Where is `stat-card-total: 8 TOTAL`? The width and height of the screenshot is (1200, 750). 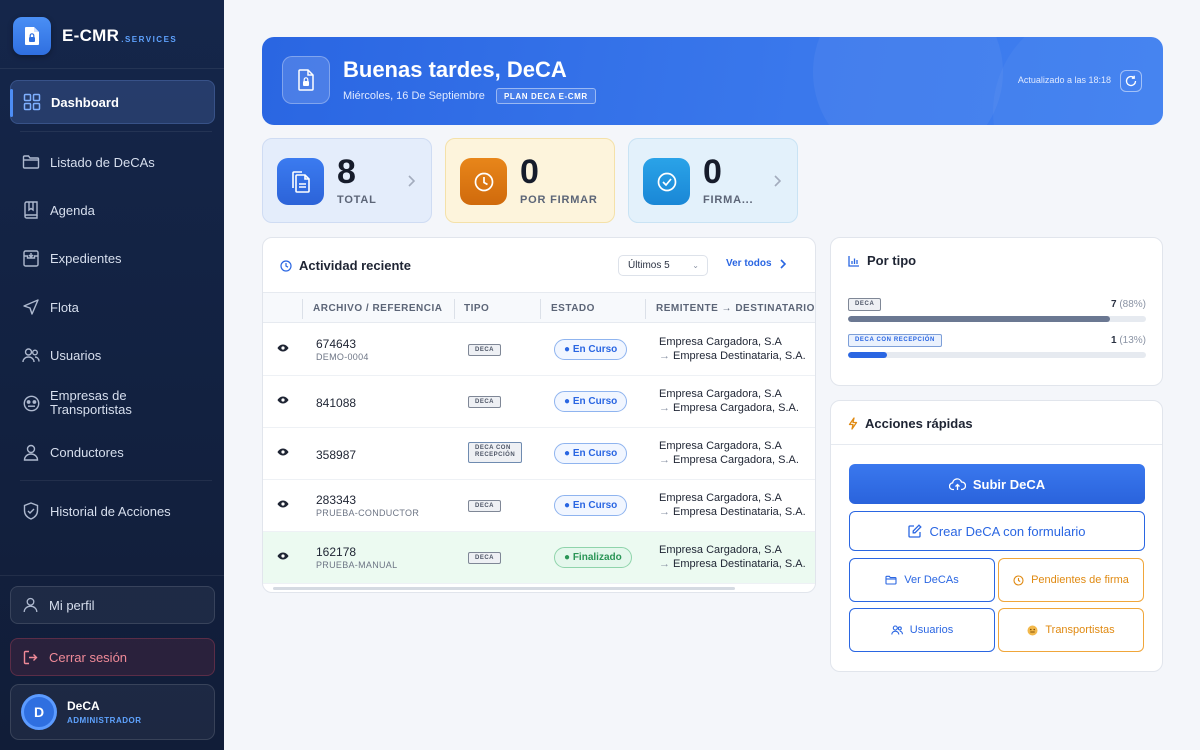
stat-card-total: 8 TOTAL is located at coordinates (347, 180).